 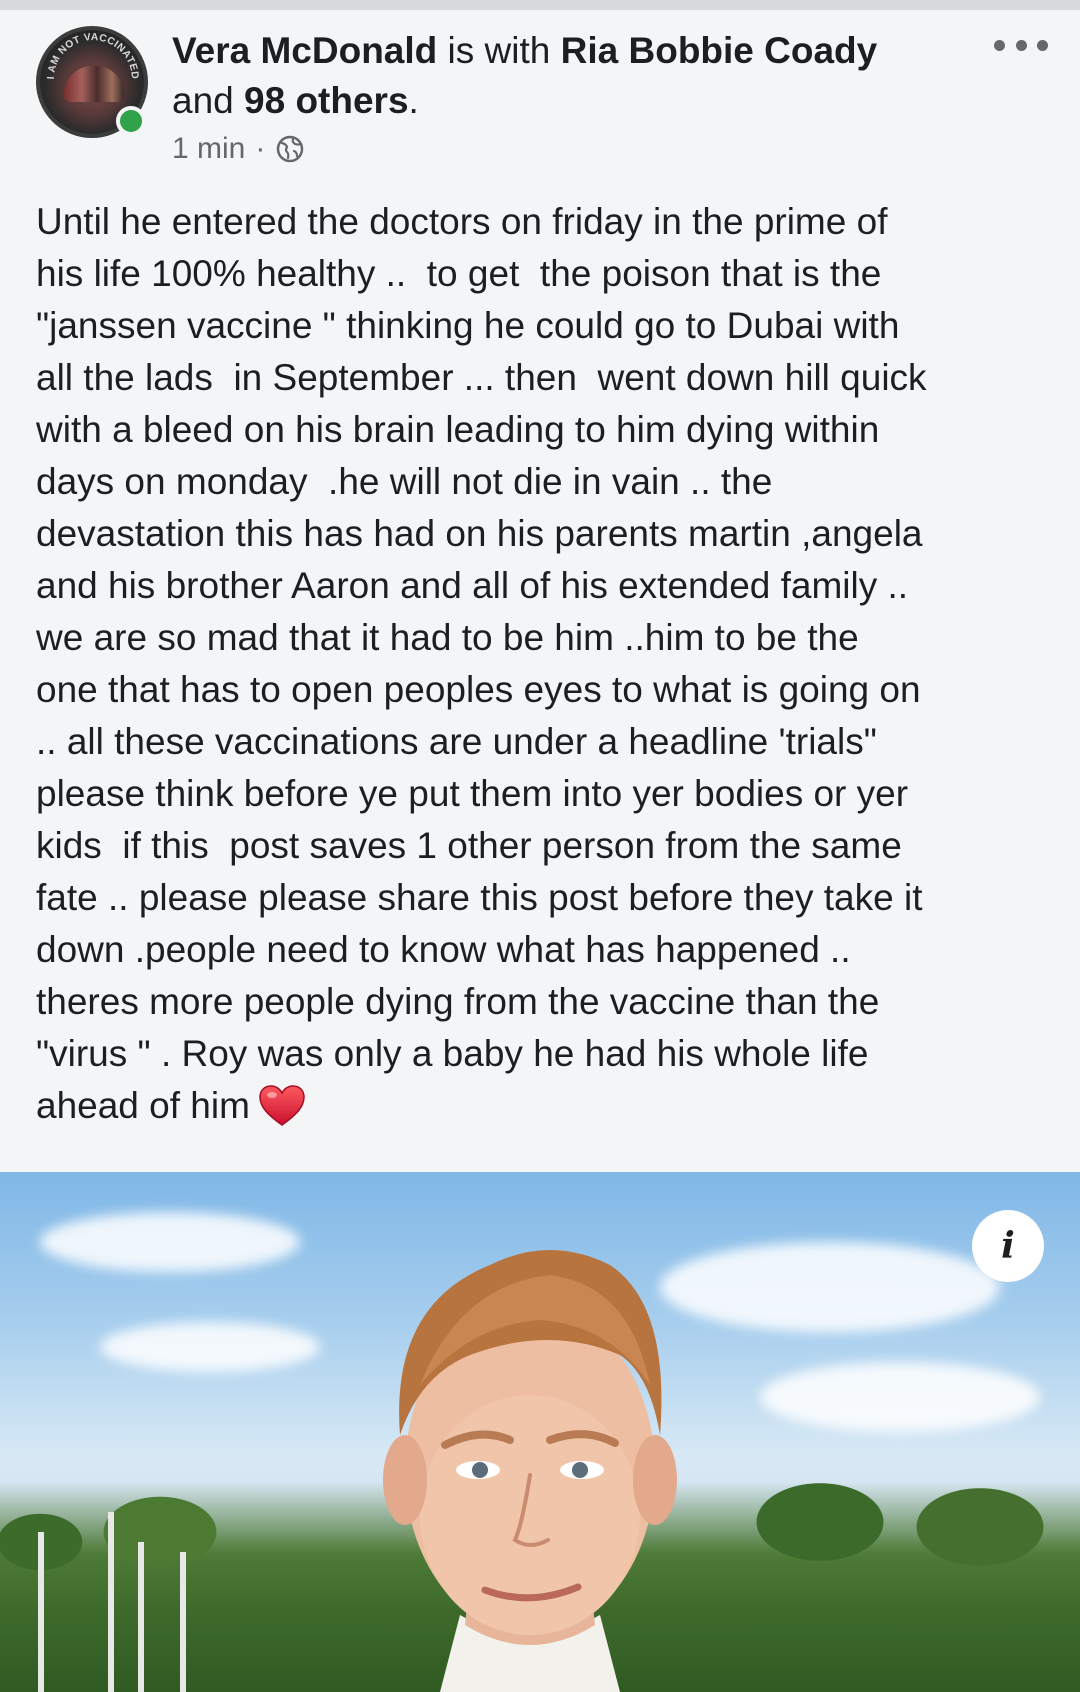 I want to click on with-text: is with, so click(x=499, y=50).